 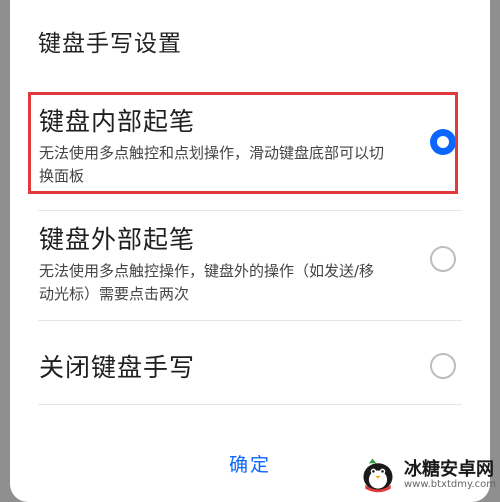 I want to click on watermark-url: www.btxtdmy.com, so click(x=449, y=485).